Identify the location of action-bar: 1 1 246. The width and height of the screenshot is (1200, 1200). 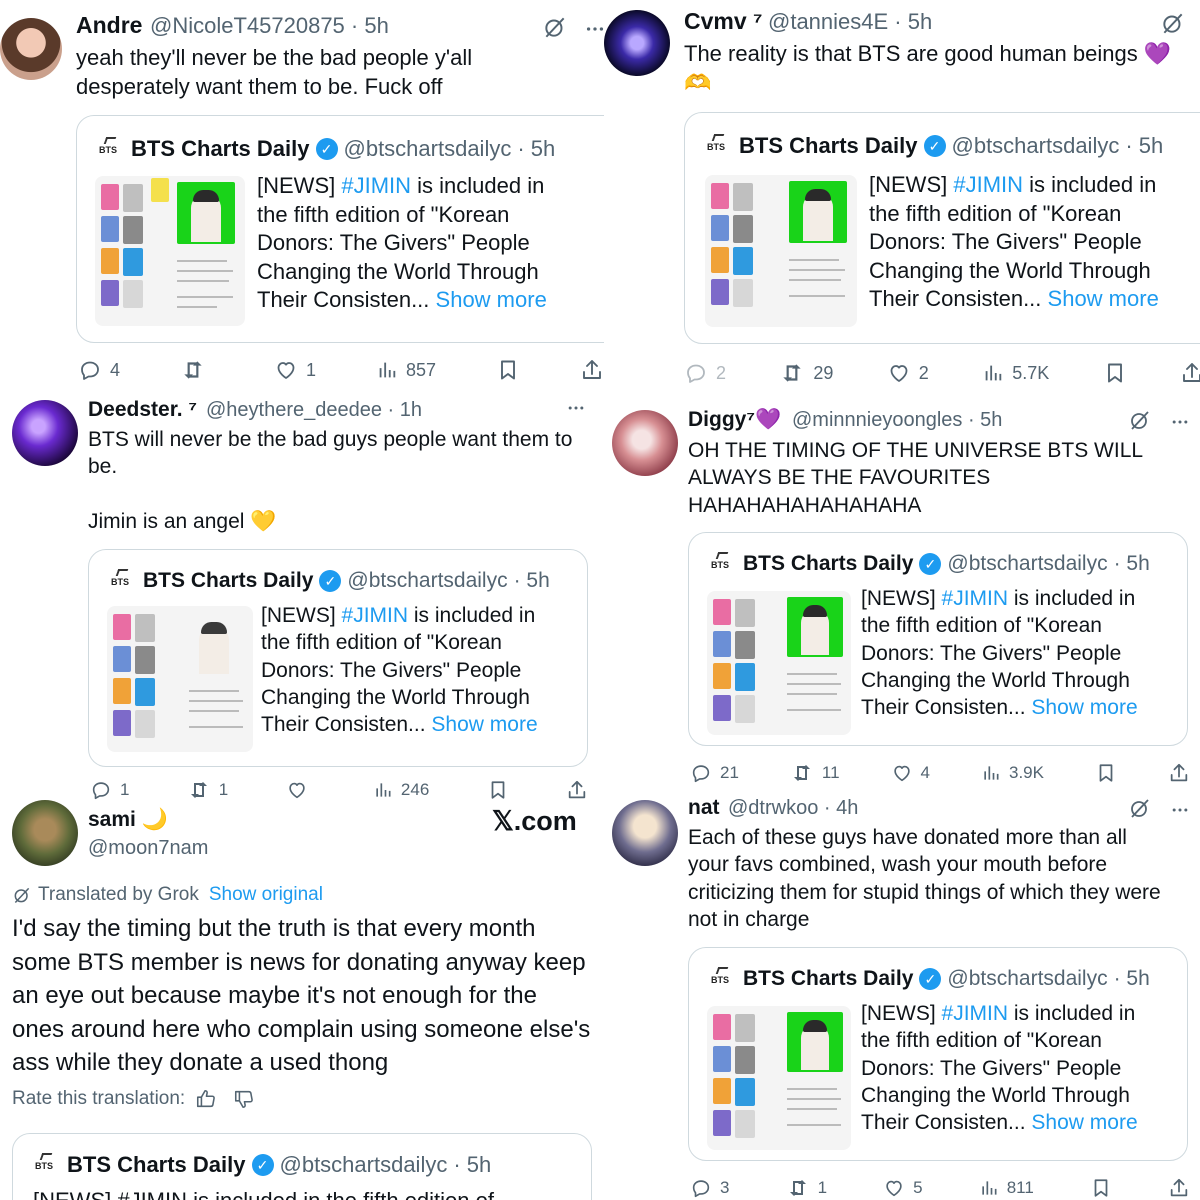
(339, 789).